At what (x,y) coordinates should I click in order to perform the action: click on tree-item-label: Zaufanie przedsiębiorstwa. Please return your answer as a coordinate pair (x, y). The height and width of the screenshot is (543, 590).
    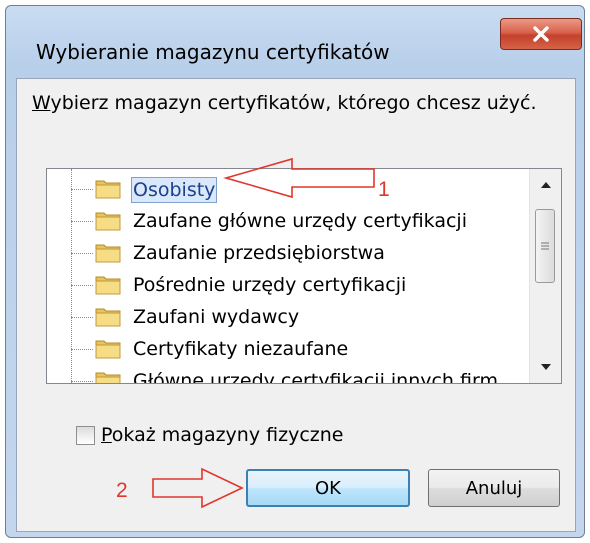
    Looking at the image, I should click on (259, 253).